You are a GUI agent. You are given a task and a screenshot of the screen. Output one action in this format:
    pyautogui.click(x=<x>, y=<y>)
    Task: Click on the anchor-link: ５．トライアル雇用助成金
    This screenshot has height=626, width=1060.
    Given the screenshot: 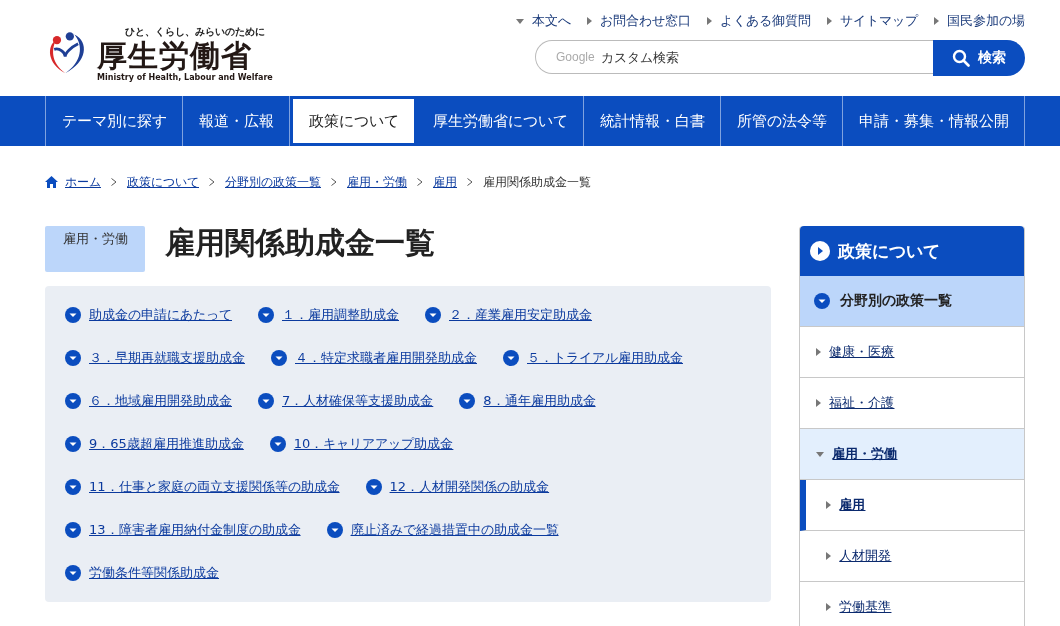 What is the action you would take?
    pyautogui.click(x=593, y=358)
    